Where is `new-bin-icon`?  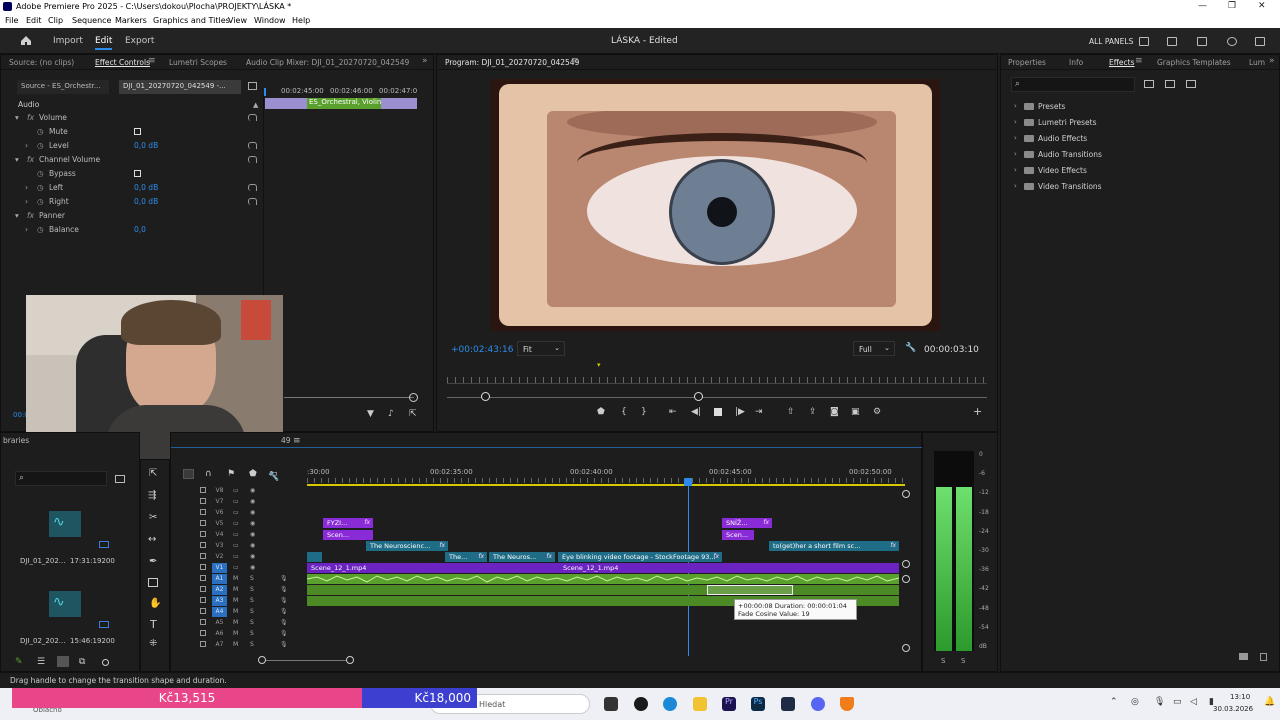 new-bin-icon is located at coordinates (120, 479).